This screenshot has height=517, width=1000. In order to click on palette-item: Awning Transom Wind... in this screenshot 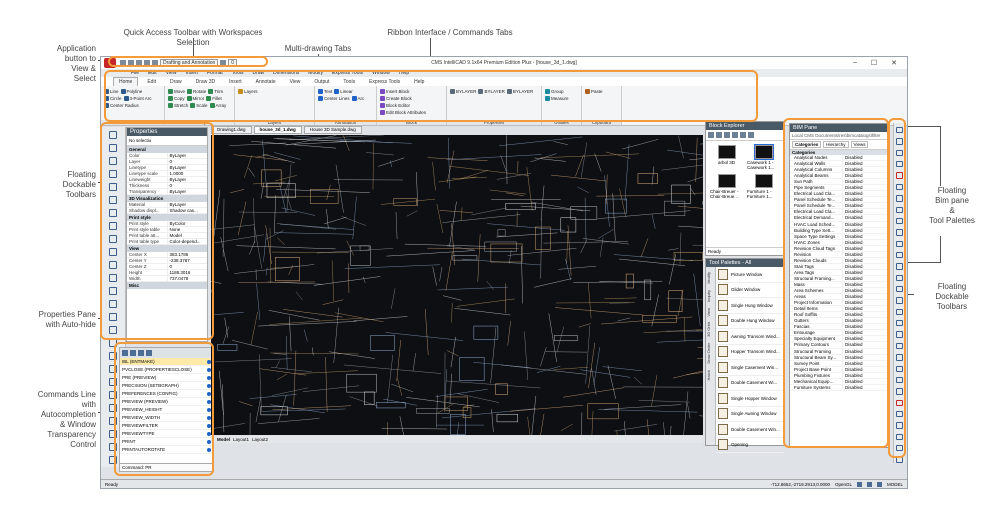, I will do `click(750, 337)`.